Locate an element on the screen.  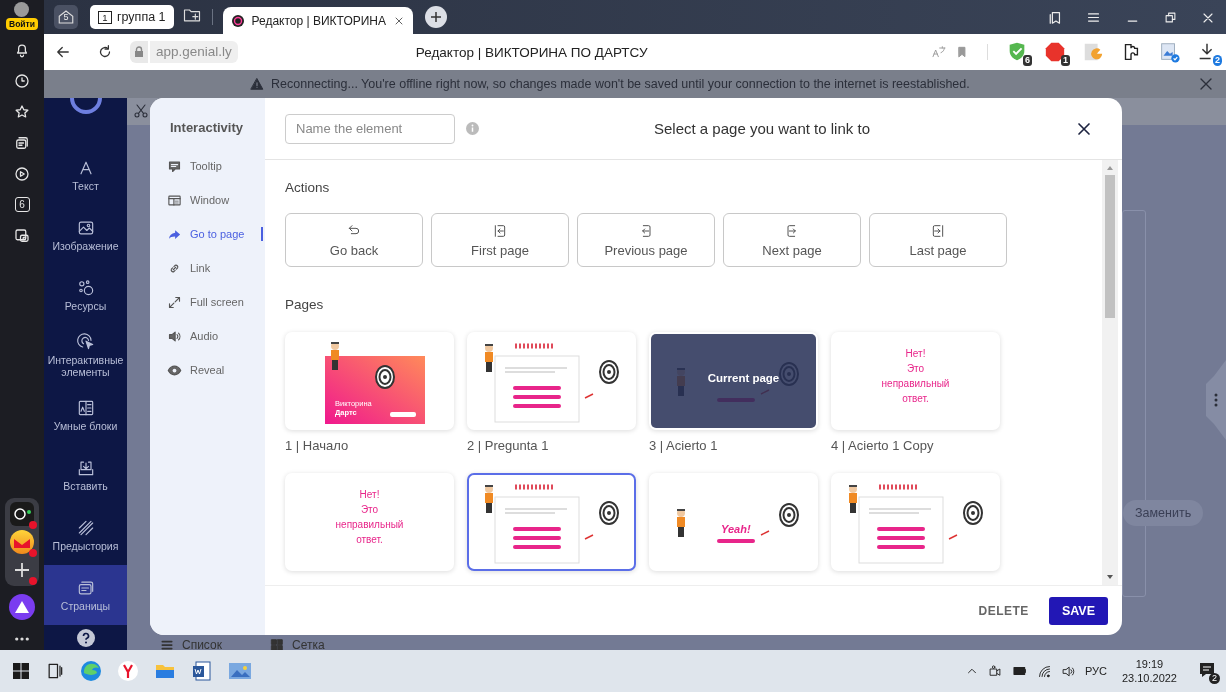
scrollbar is located at coordinates (1110, 372).